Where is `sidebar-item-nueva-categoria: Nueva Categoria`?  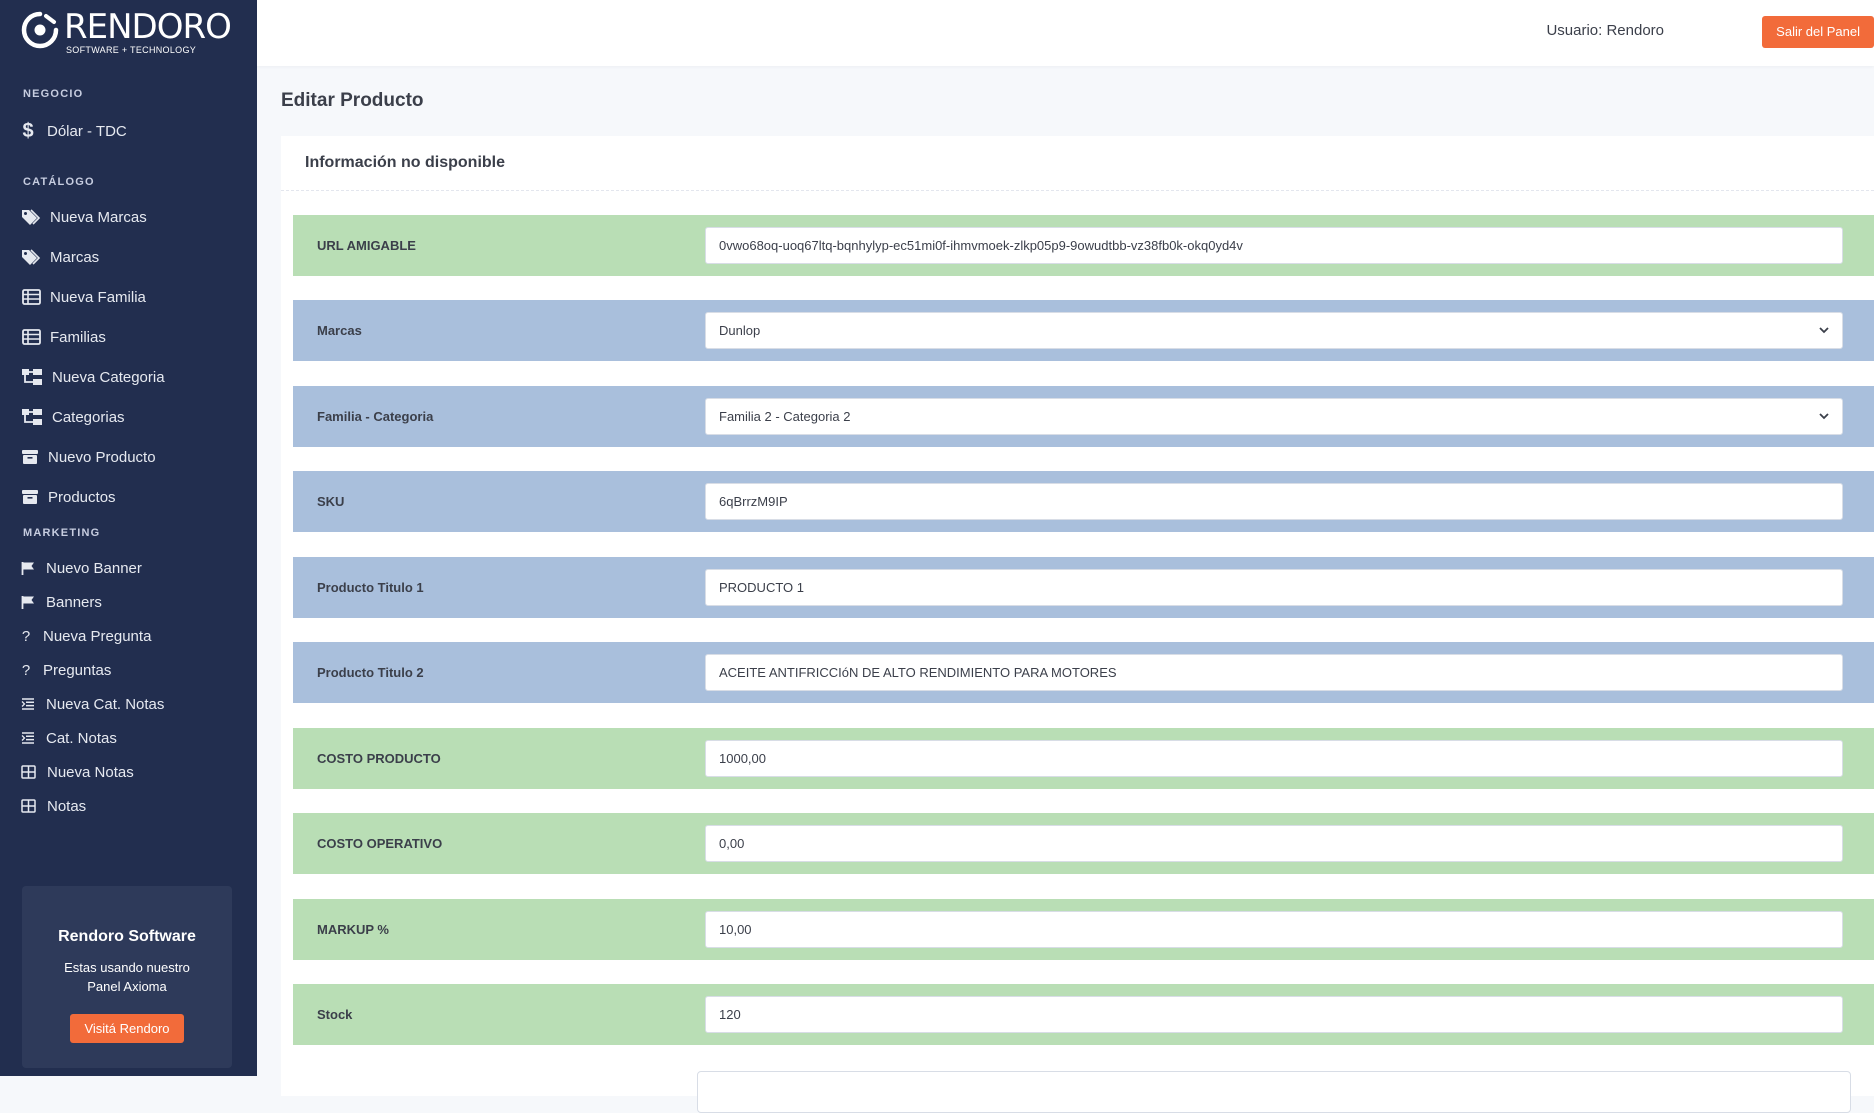 sidebar-item-nueva-categoria: Nueva Categoria is located at coordinates (93, 377).